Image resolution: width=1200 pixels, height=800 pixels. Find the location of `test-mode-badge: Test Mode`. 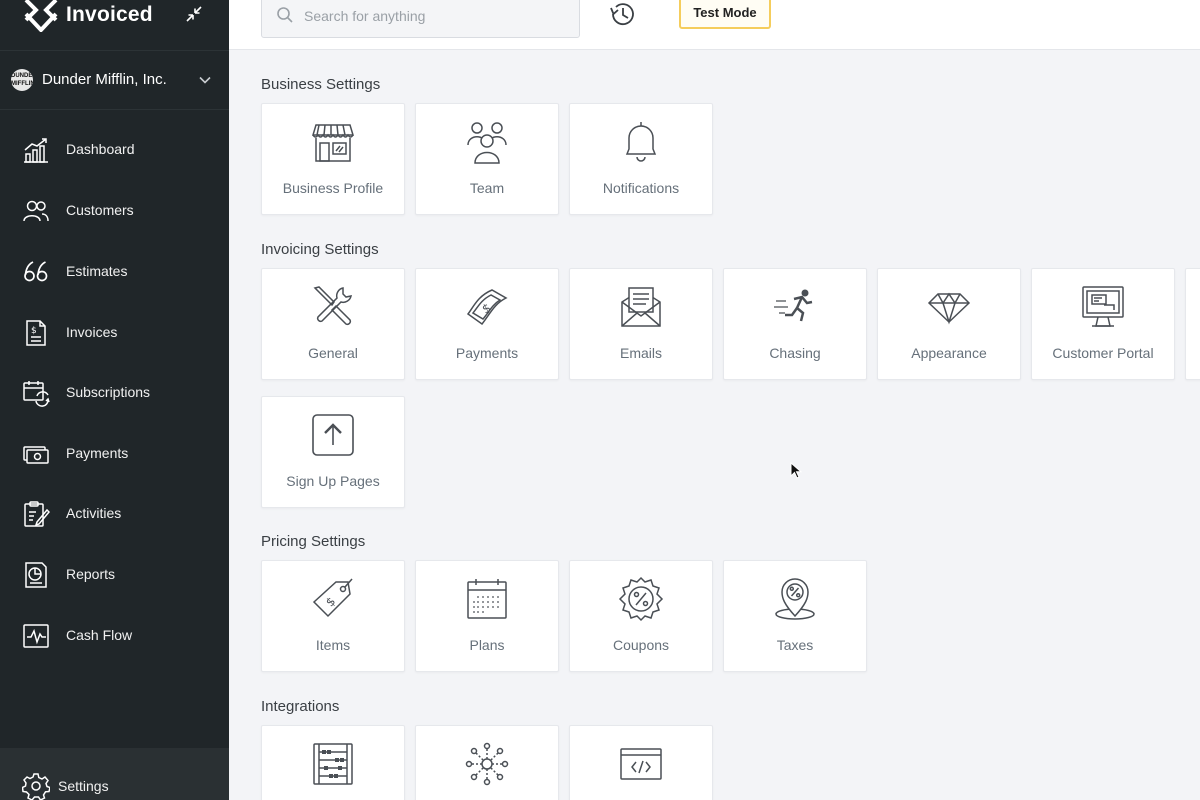

test-mode-badge: Test Mode is located at coordinates (725, 14).